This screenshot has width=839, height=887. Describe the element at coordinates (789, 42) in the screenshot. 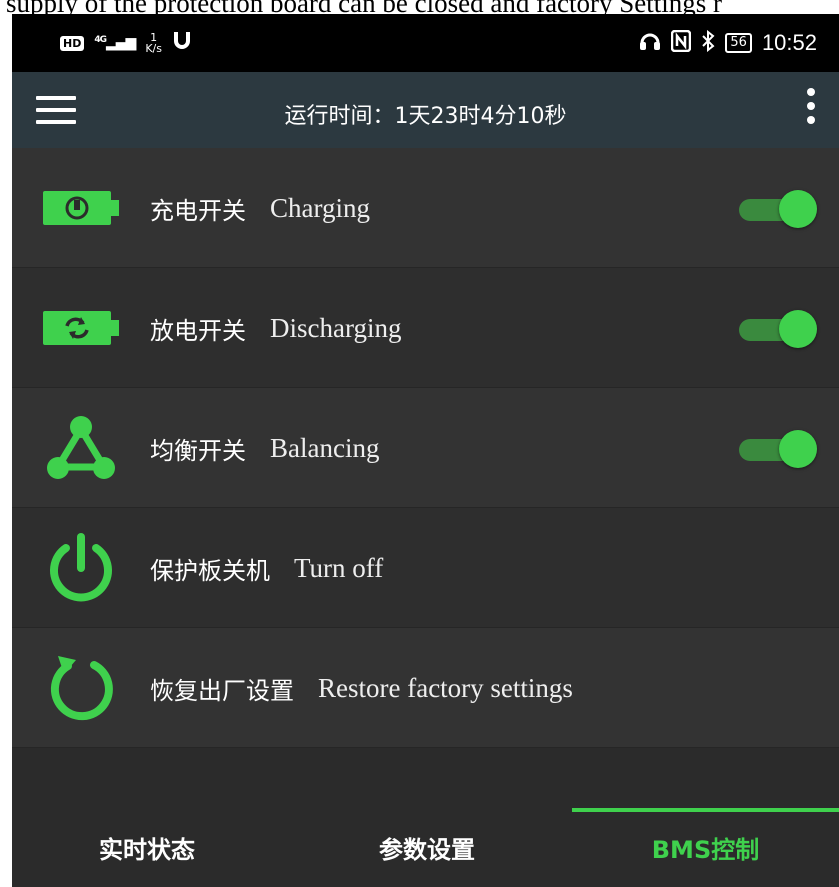

I see `clock: 10:52` at that location.